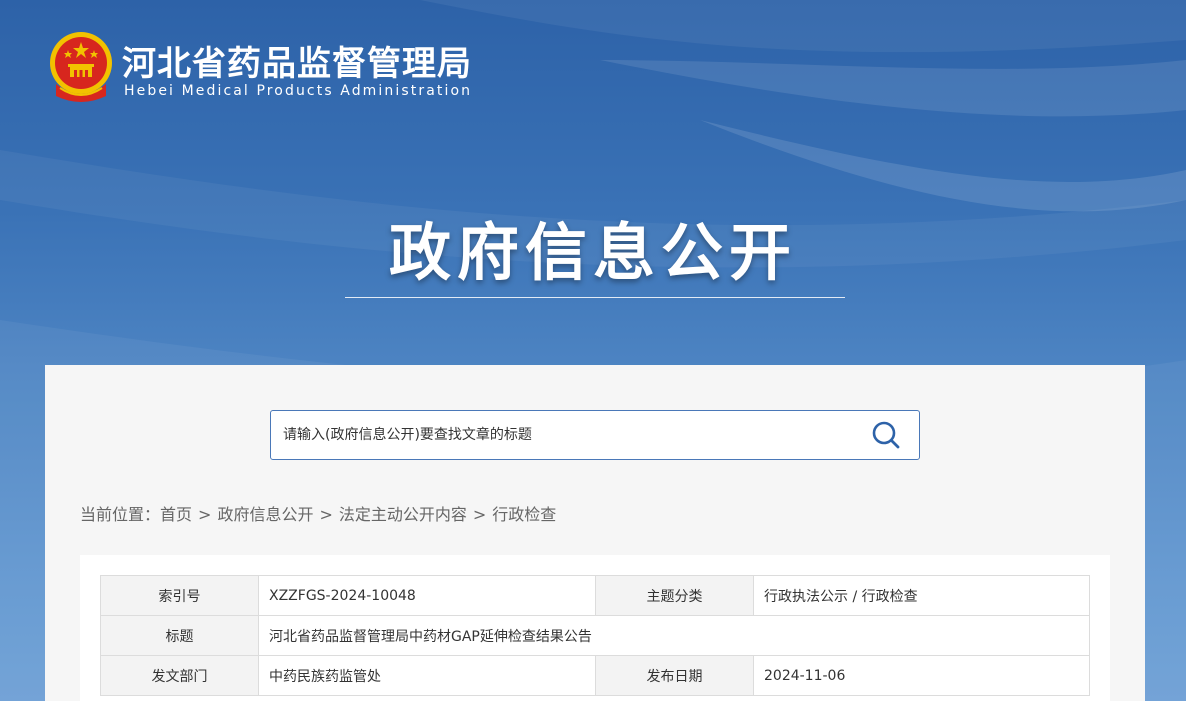 This screenshot has height=701, width=1186. What do you see at coordinates (921, 675) in the screenshot?
I see `date-value: 2024-11-06` at bounding box center [921, 675].